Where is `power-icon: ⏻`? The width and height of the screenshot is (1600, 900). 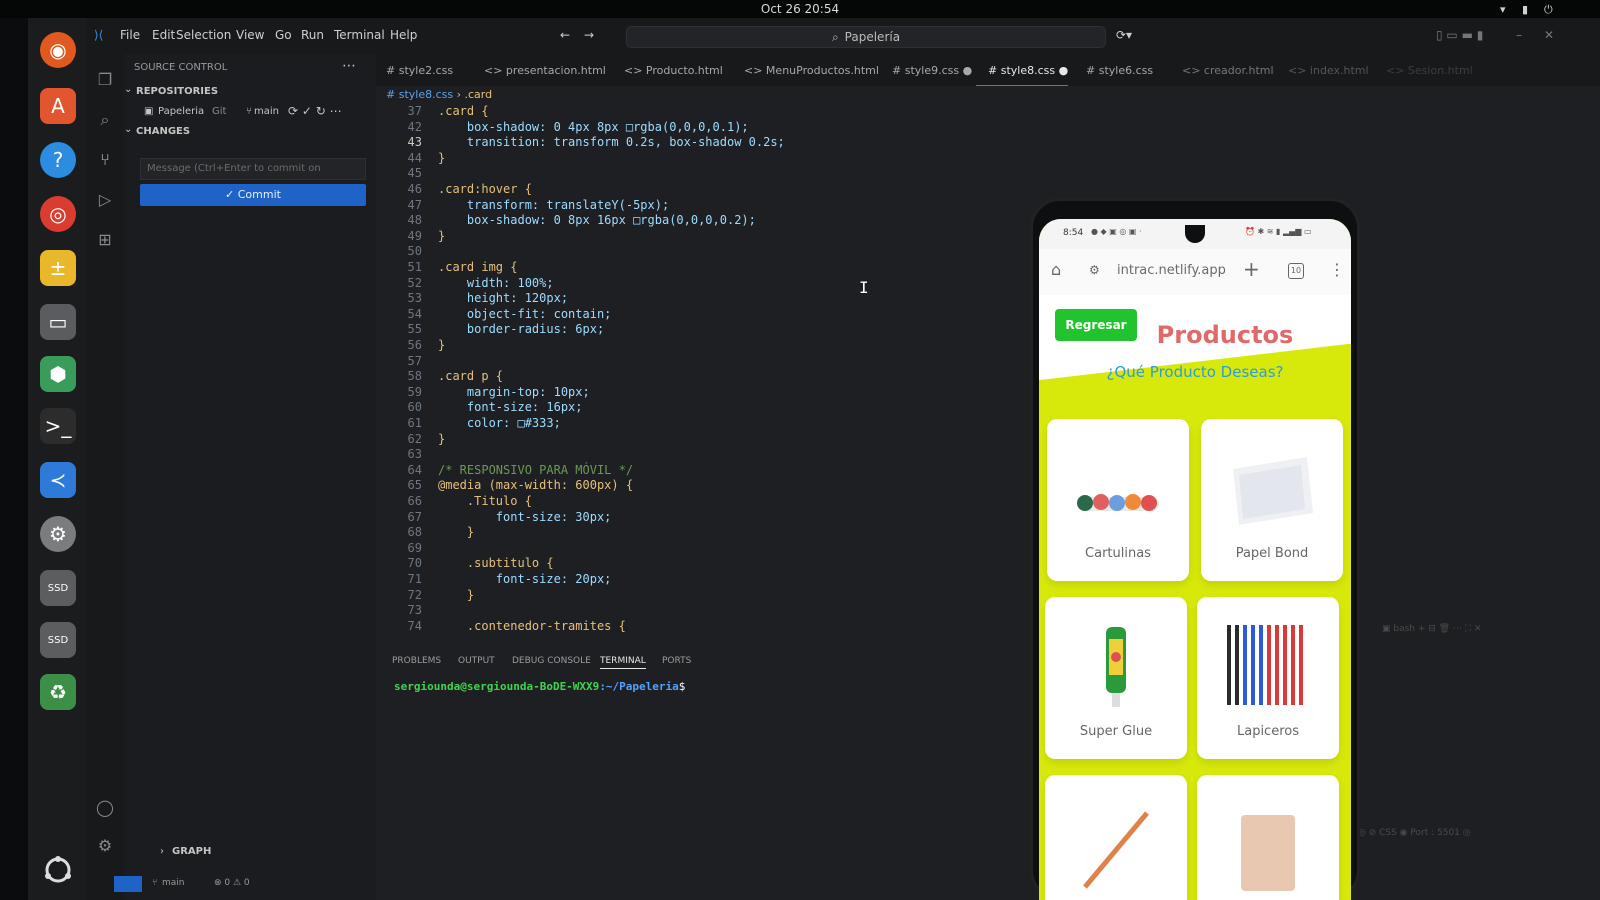 power-icon: ⏻ is located at coordinates (1548, 10).